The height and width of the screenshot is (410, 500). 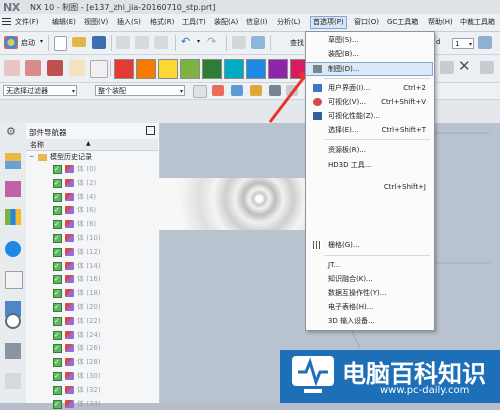 What do you see at coordinates (92, 348) in the screenshot?
I see `tree-row-body: 体 (26)` at bounding box center [92, 348].